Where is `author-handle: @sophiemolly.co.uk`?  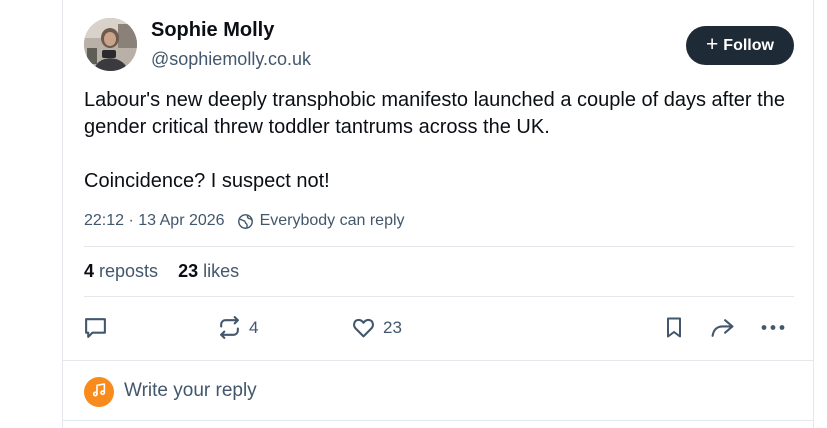 author-handle: @sophiemolly.co.uk is located at coordinates (231, 59).